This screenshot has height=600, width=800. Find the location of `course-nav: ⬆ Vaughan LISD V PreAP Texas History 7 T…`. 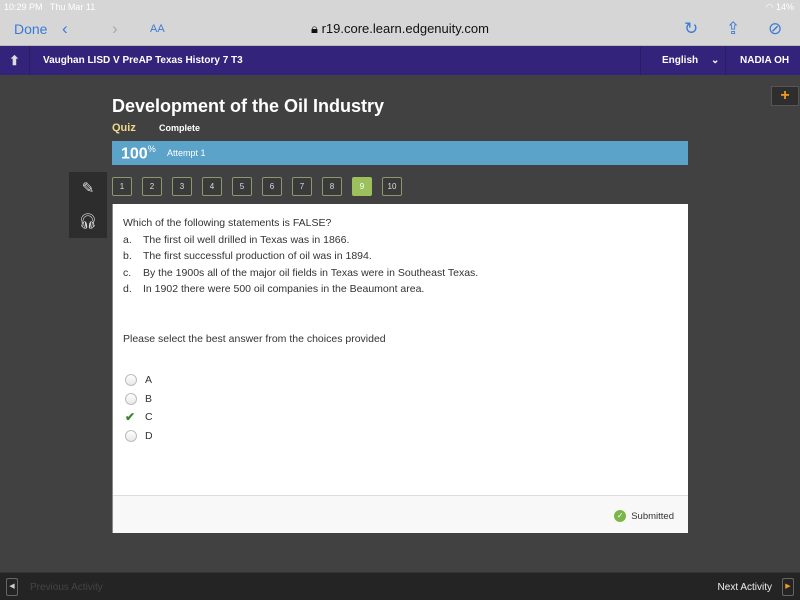

course-nav: ⬆ Vaughan LISD V PreAP Texas History 7 T… is located at coordinates (400, 60).